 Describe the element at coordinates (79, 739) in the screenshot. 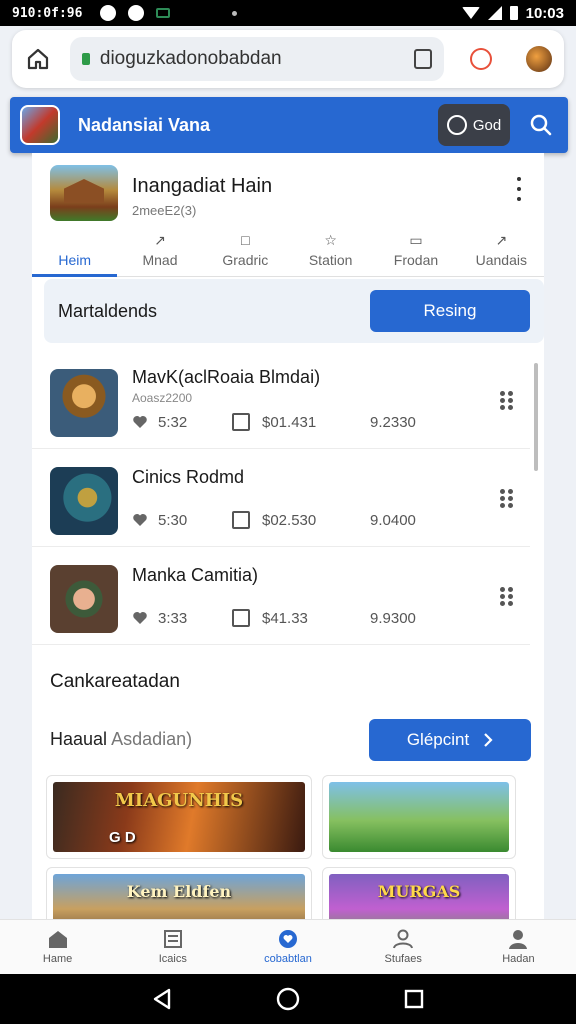

I see `sub-label-main: Haaual` at that location.